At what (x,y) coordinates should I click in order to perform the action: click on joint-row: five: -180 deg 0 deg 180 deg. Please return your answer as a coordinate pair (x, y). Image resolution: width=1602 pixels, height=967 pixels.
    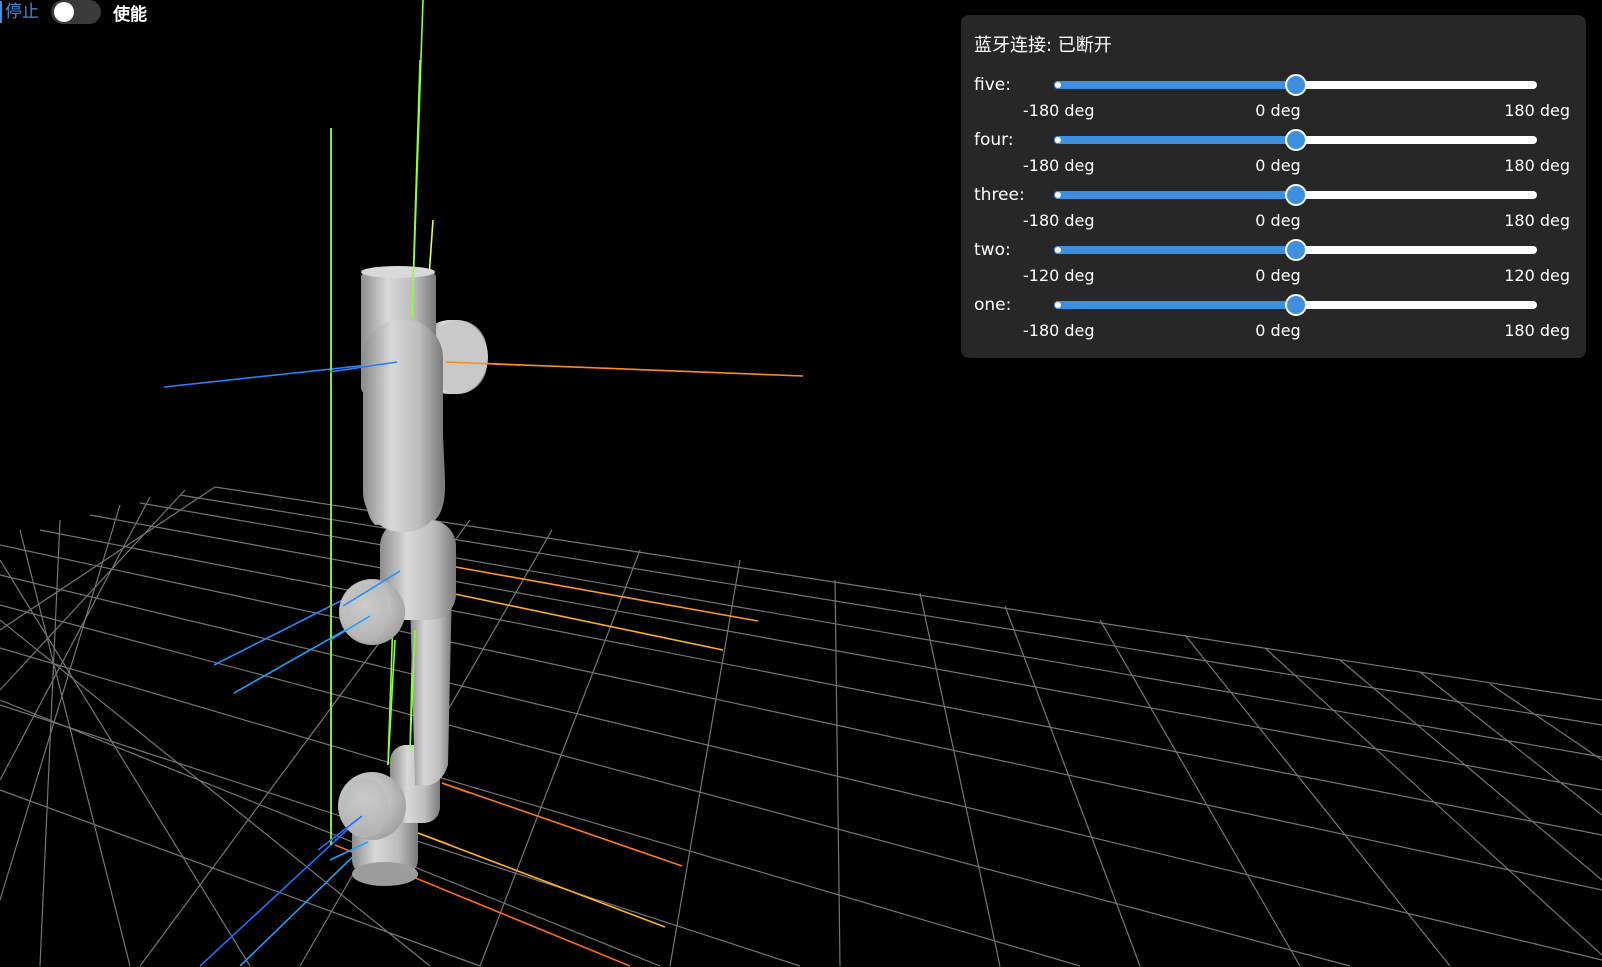
    Looking at the image, I should click on (1273, 102).